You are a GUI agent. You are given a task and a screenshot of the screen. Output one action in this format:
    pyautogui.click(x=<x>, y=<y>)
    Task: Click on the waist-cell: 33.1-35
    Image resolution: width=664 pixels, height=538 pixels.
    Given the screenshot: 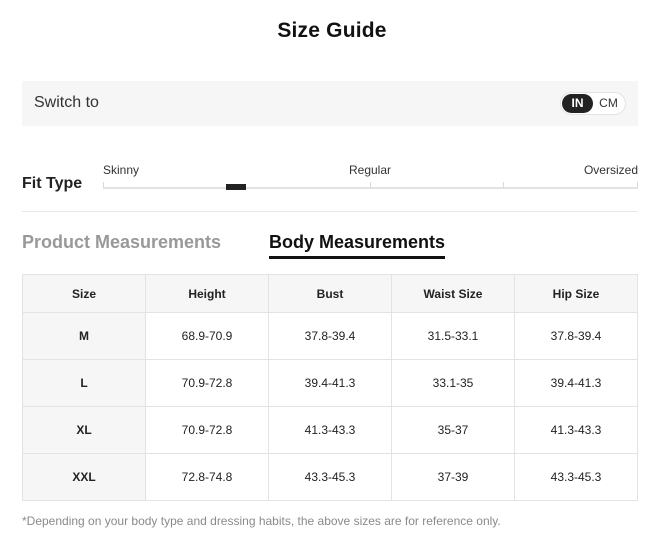 What is the action you would take?
    pyautogui.click(x=453, y=383)
    